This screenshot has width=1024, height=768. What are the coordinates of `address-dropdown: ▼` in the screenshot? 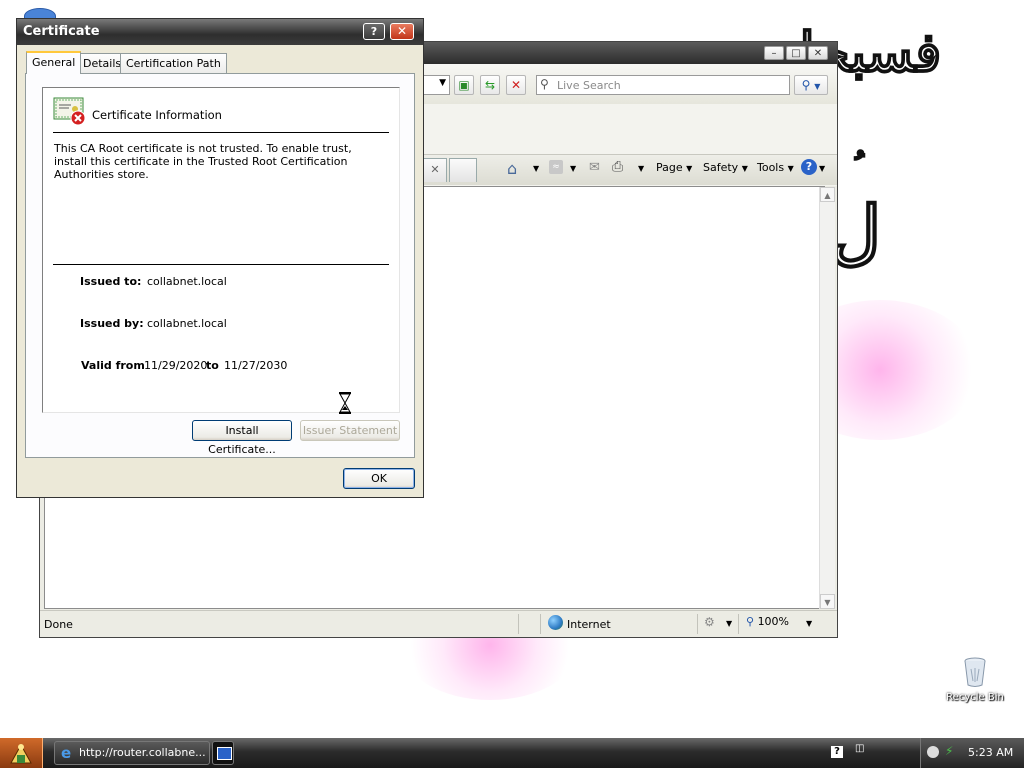 It's located at (435, 85).